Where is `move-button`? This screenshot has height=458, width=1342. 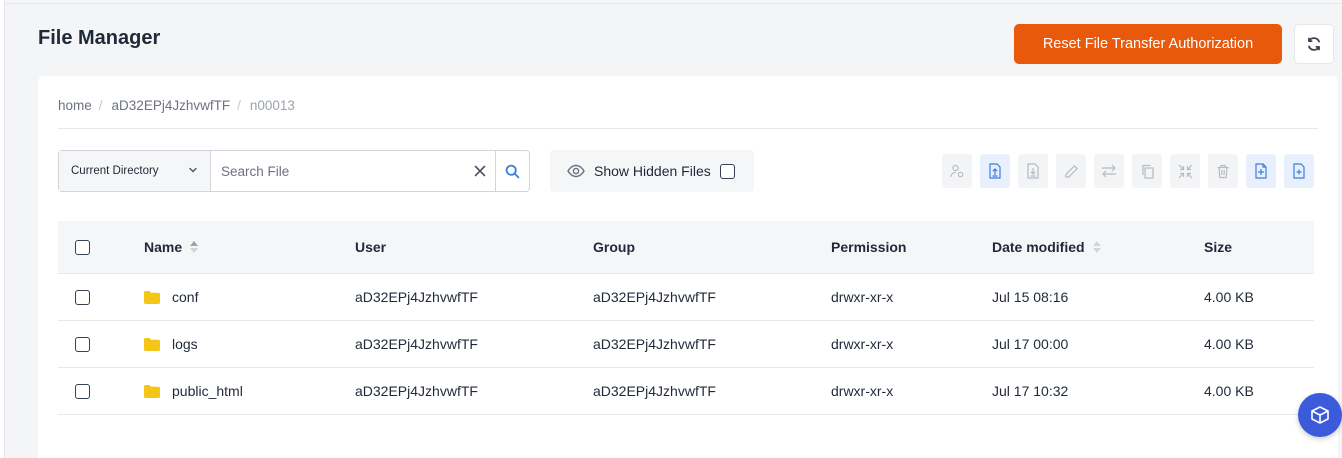
move-button is located at coordinates (1109, 171).